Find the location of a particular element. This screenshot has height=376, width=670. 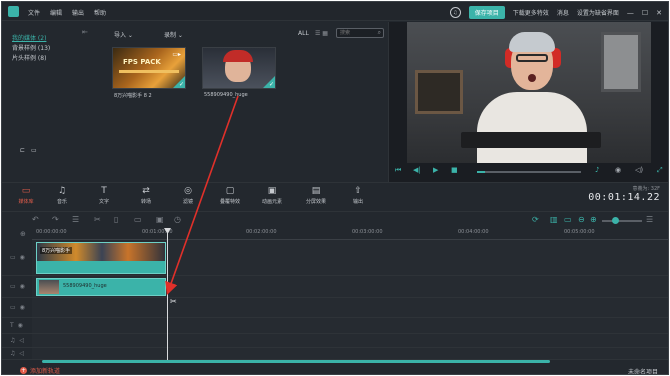

step-back-icon: ◀| is located at coordinates (417, 170).